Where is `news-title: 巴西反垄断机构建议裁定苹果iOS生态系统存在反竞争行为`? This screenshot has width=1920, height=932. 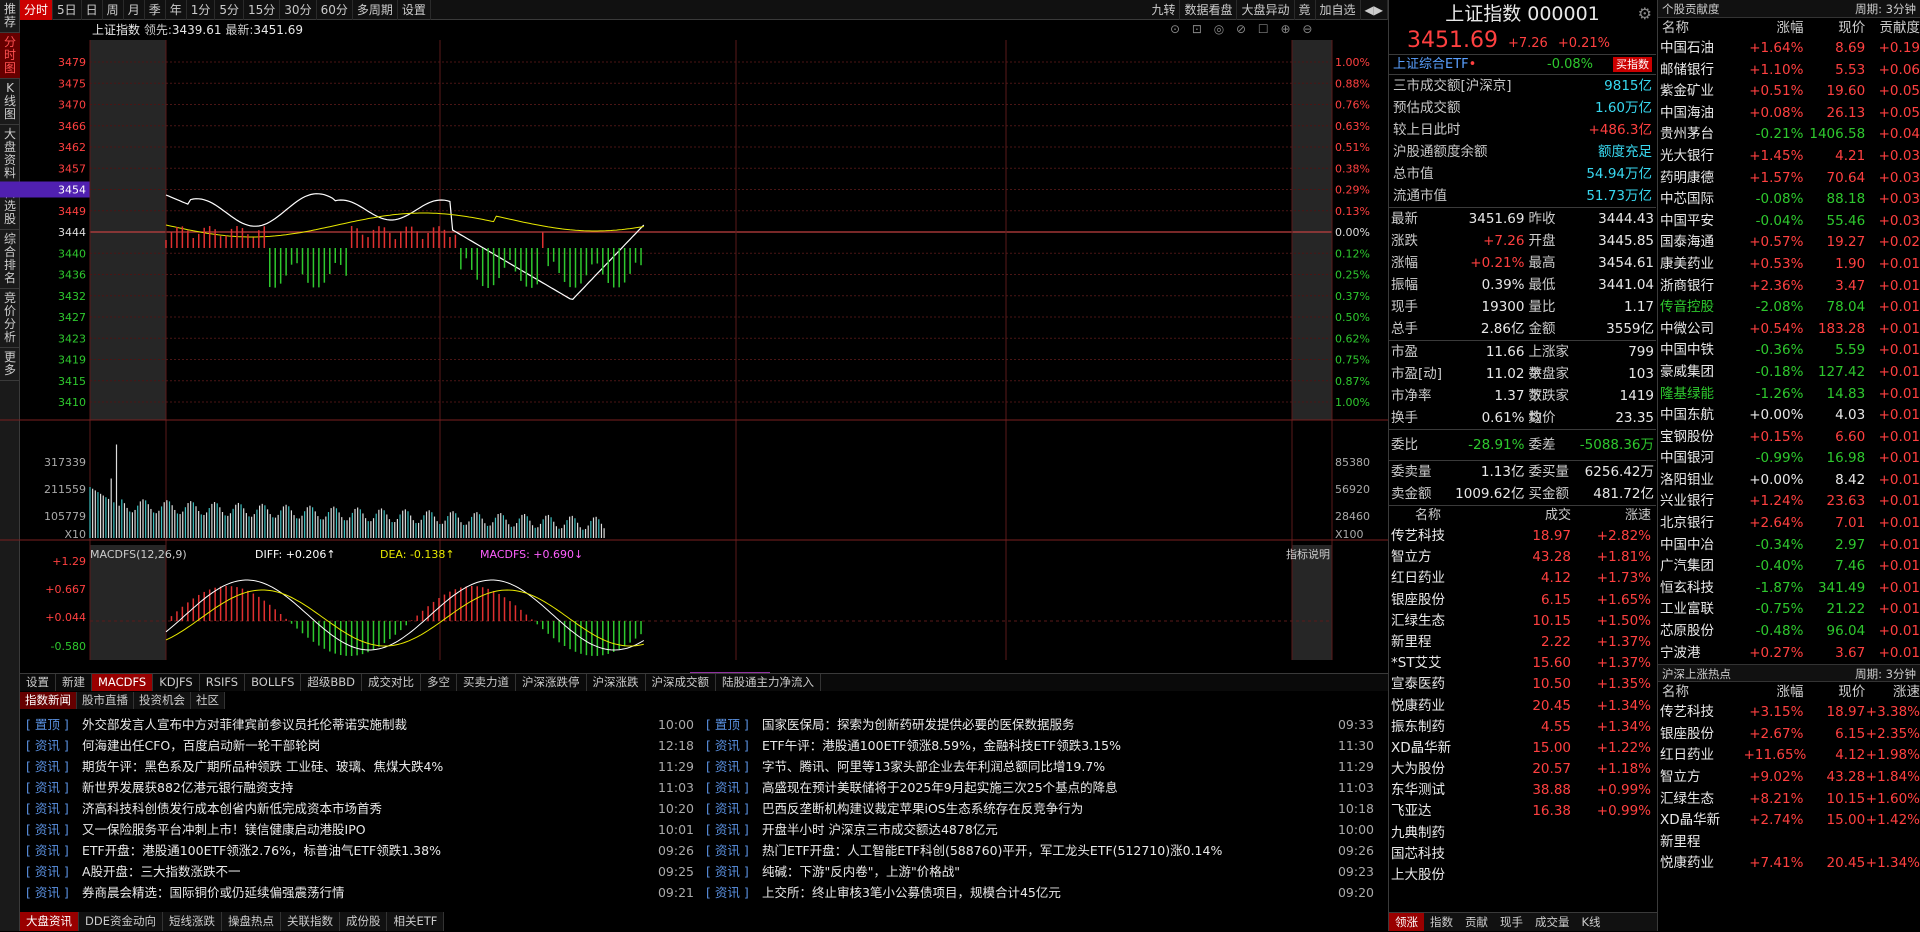
news-title: 巴西反垄断机构建议裁定苹果iOS生态系统存在反竞争行为 is located at coordinates (1048, 808).